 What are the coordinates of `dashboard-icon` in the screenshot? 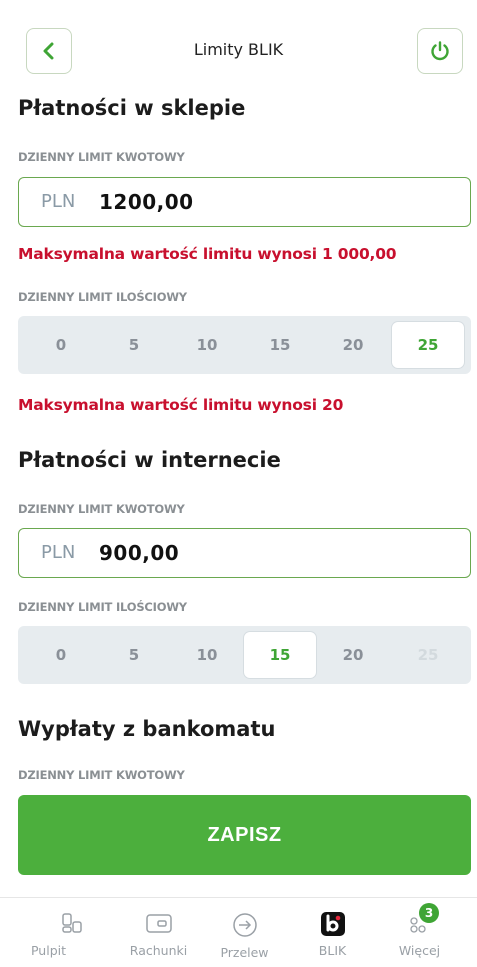 It's located at (71, 923).